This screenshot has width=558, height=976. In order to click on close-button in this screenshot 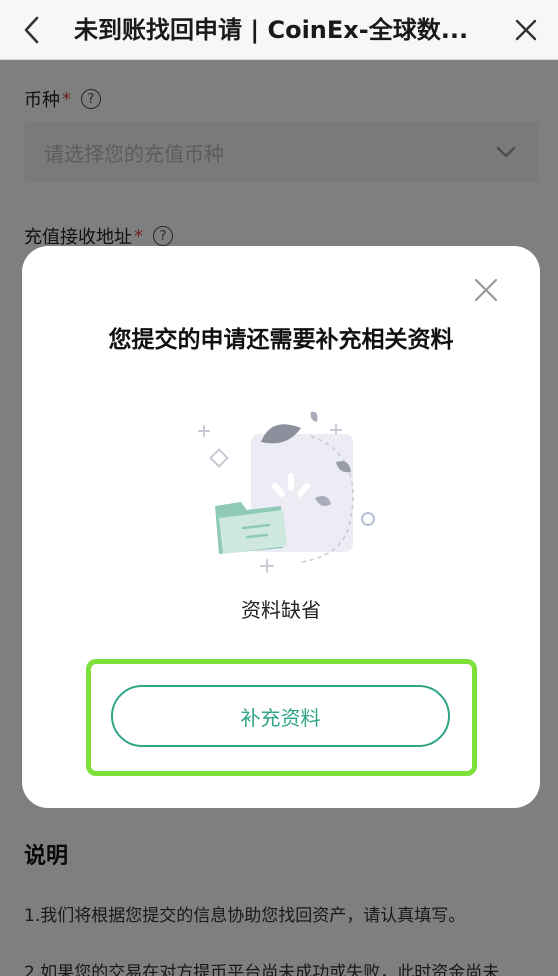, I will do `click(526, 30)`.